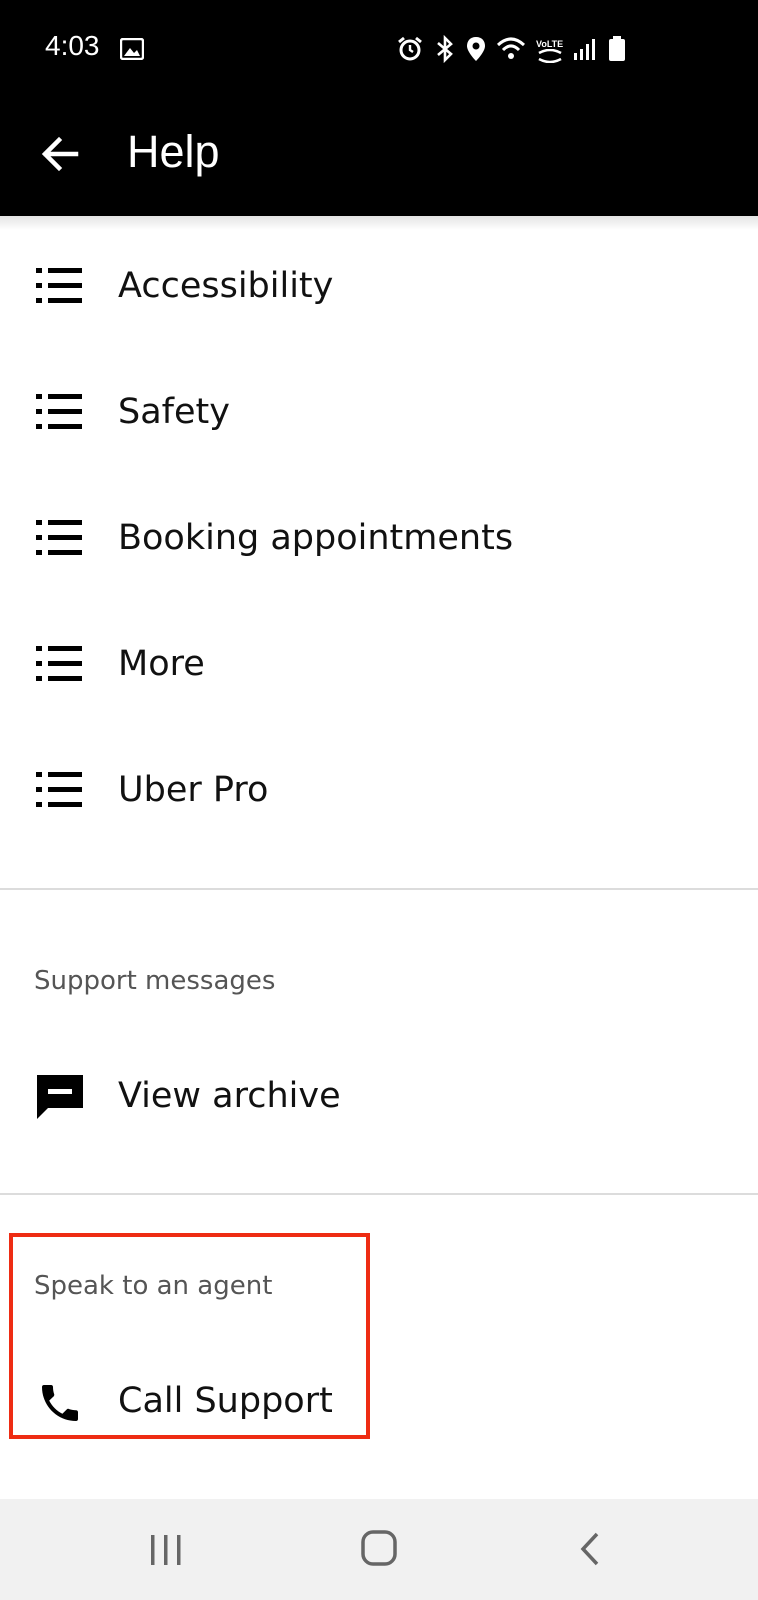 Image resolution: width=758 pixels, height=1600 pixels. What do you see at coordinates (590, 1551) in the screenshot?
I see `back-icon` at bounding box center [590, 1551].